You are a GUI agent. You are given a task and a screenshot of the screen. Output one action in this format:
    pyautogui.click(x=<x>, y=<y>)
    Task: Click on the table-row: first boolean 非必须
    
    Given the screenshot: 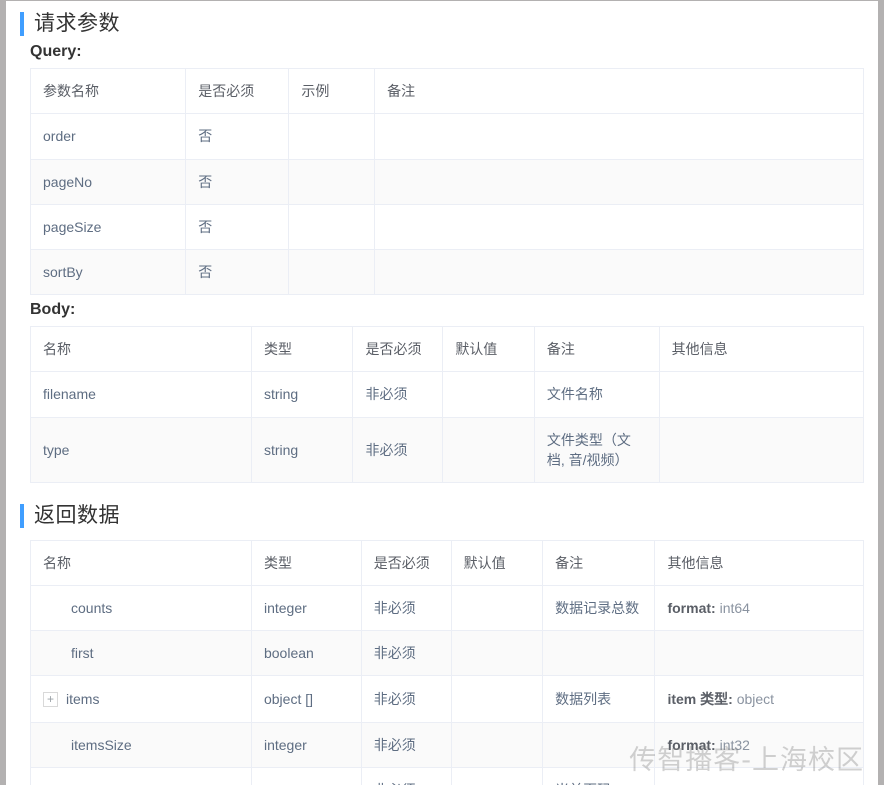 What is the action you would take?
    pyautogui.click(x=447, y=653)
    